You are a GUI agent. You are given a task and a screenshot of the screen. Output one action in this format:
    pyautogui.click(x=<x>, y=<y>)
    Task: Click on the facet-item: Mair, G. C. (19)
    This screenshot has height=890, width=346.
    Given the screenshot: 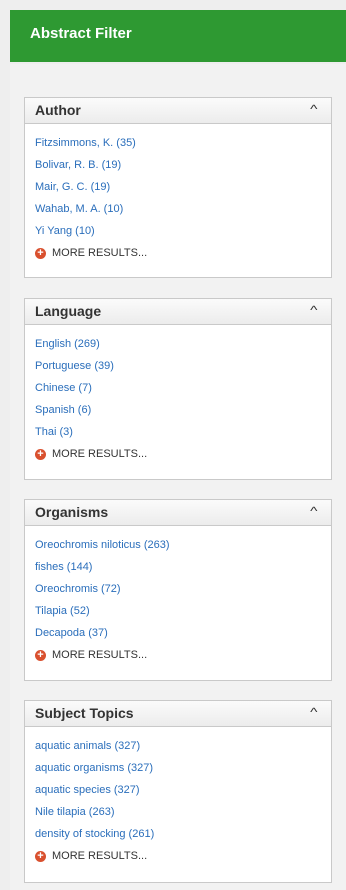 What is the action you would take?
    pyautogui.click(x=183, y=187)
    